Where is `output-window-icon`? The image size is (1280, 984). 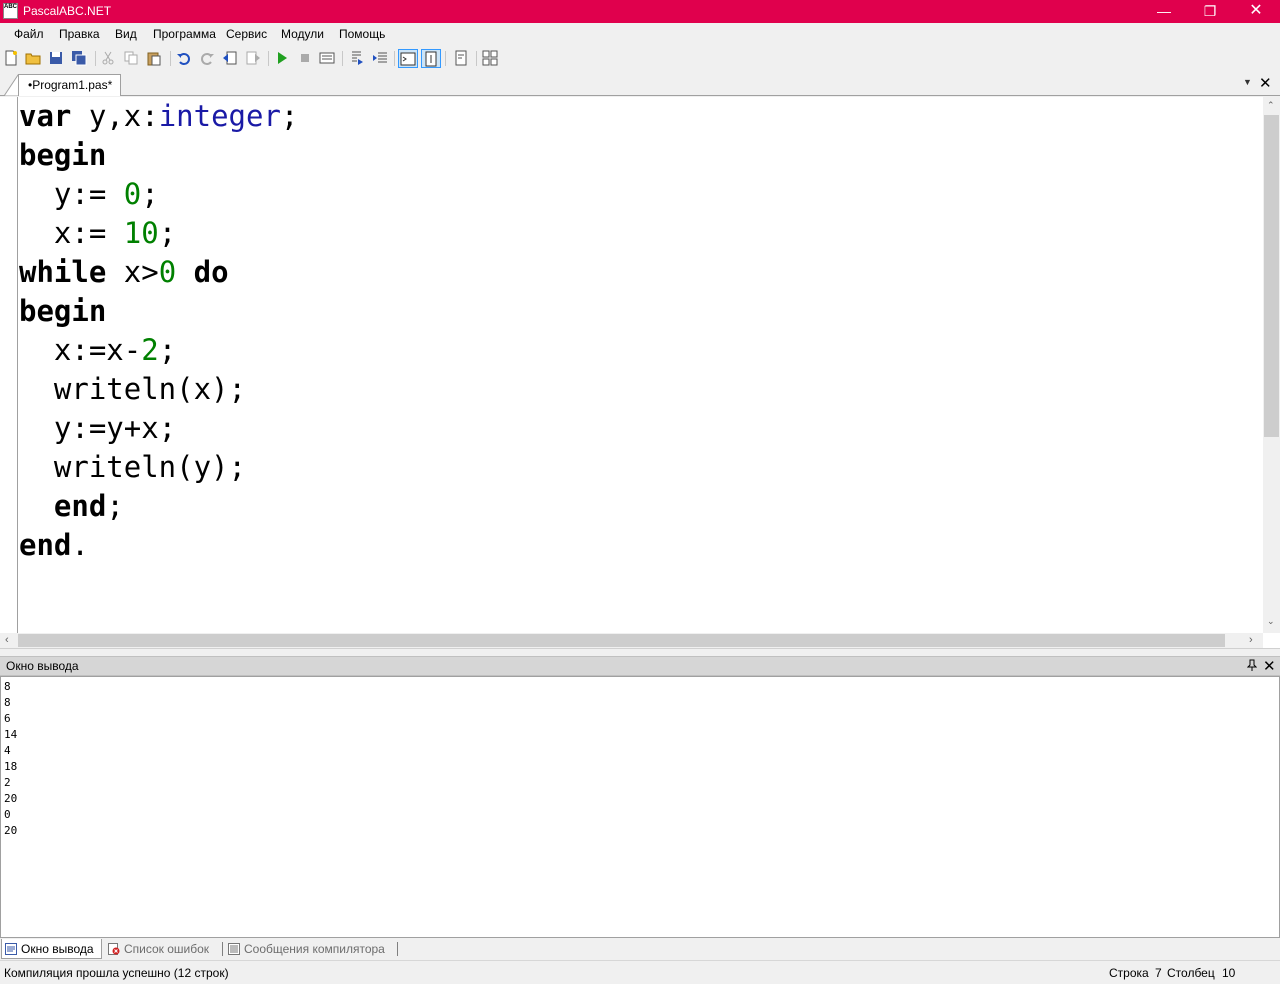 output-window-icon is located at coordinates (11, 949).